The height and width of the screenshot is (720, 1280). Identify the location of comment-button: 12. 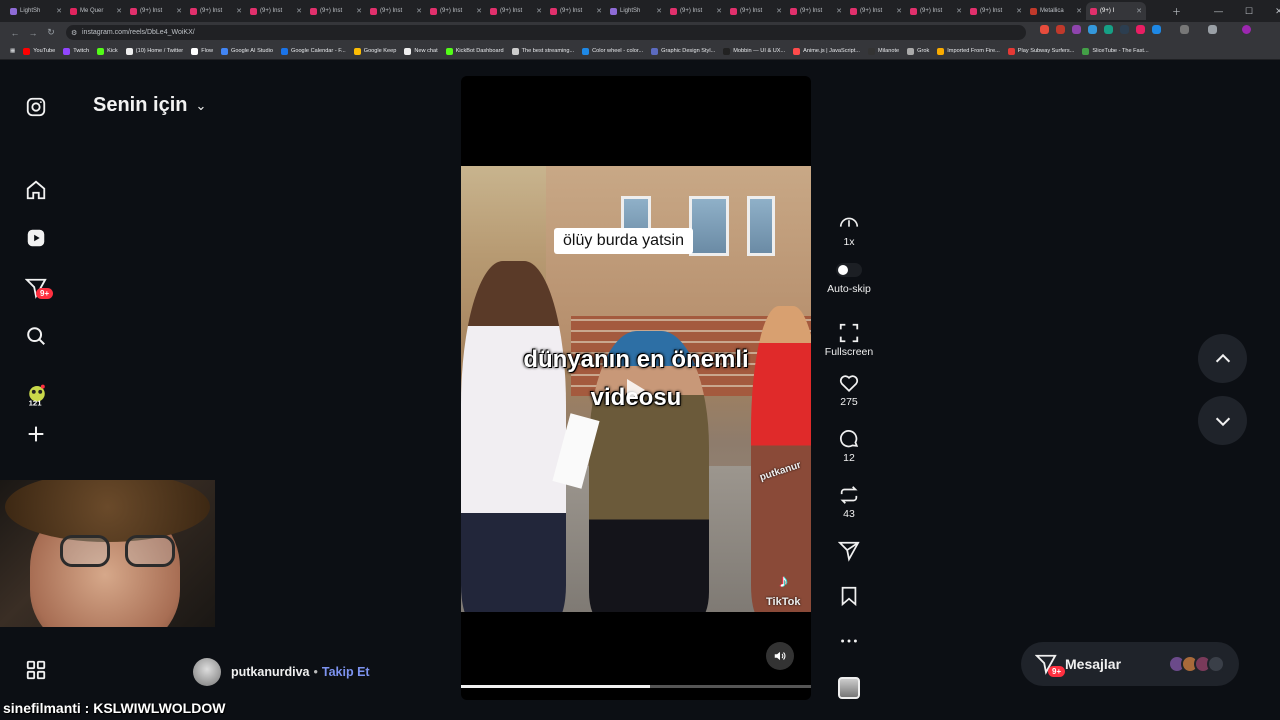
(849, 446).